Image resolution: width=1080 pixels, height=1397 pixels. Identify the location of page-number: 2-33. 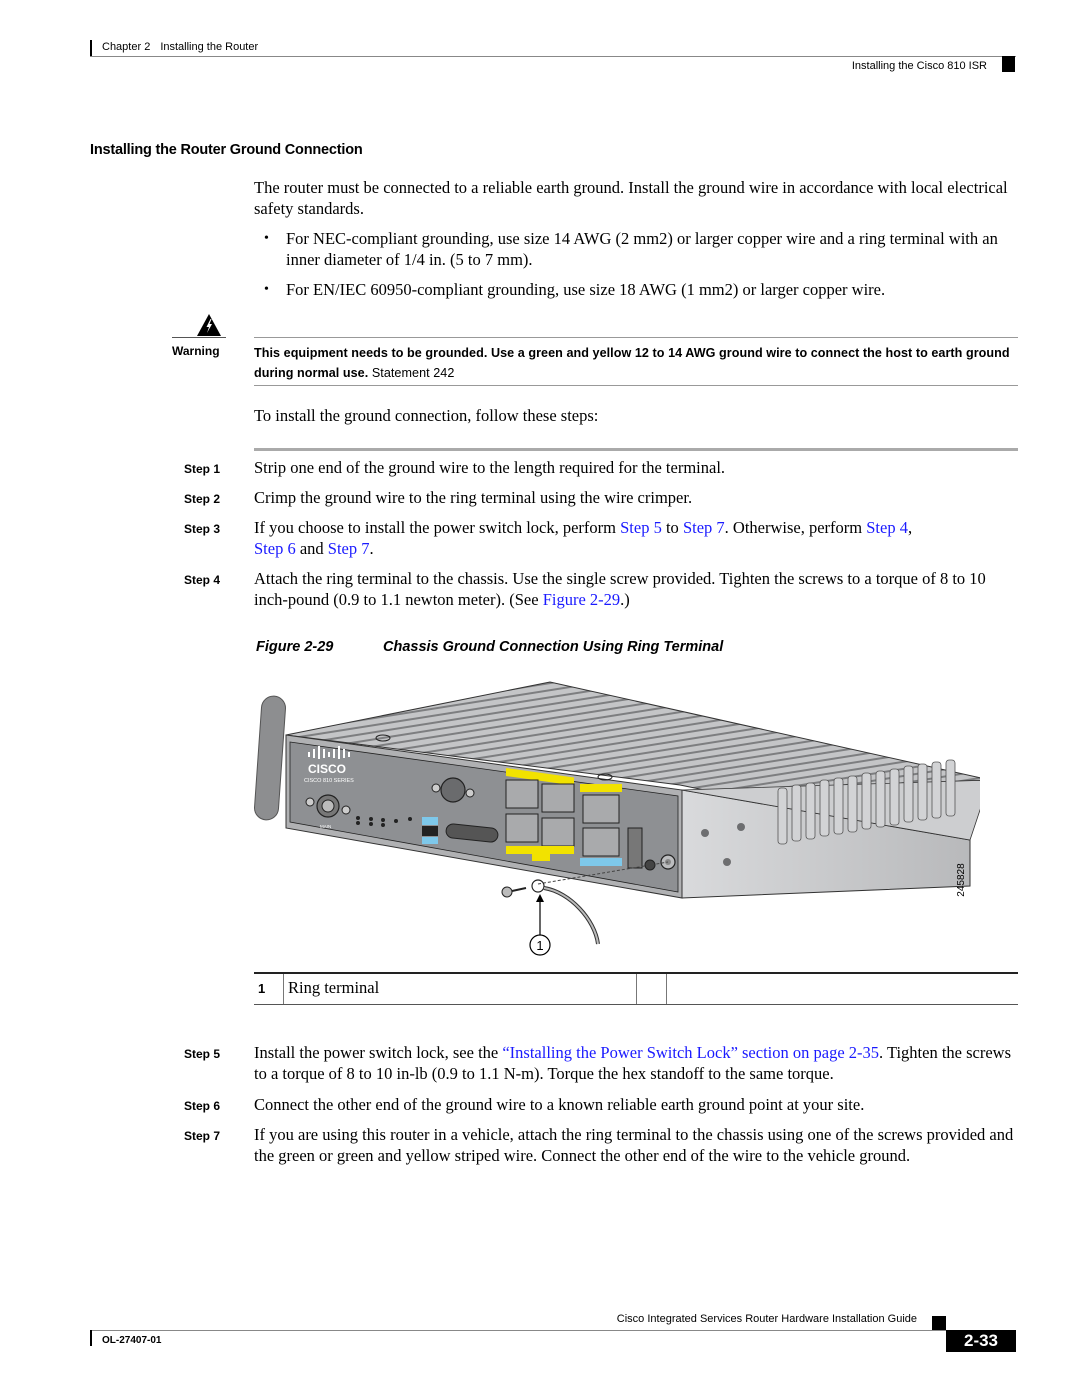
(981, 1341).